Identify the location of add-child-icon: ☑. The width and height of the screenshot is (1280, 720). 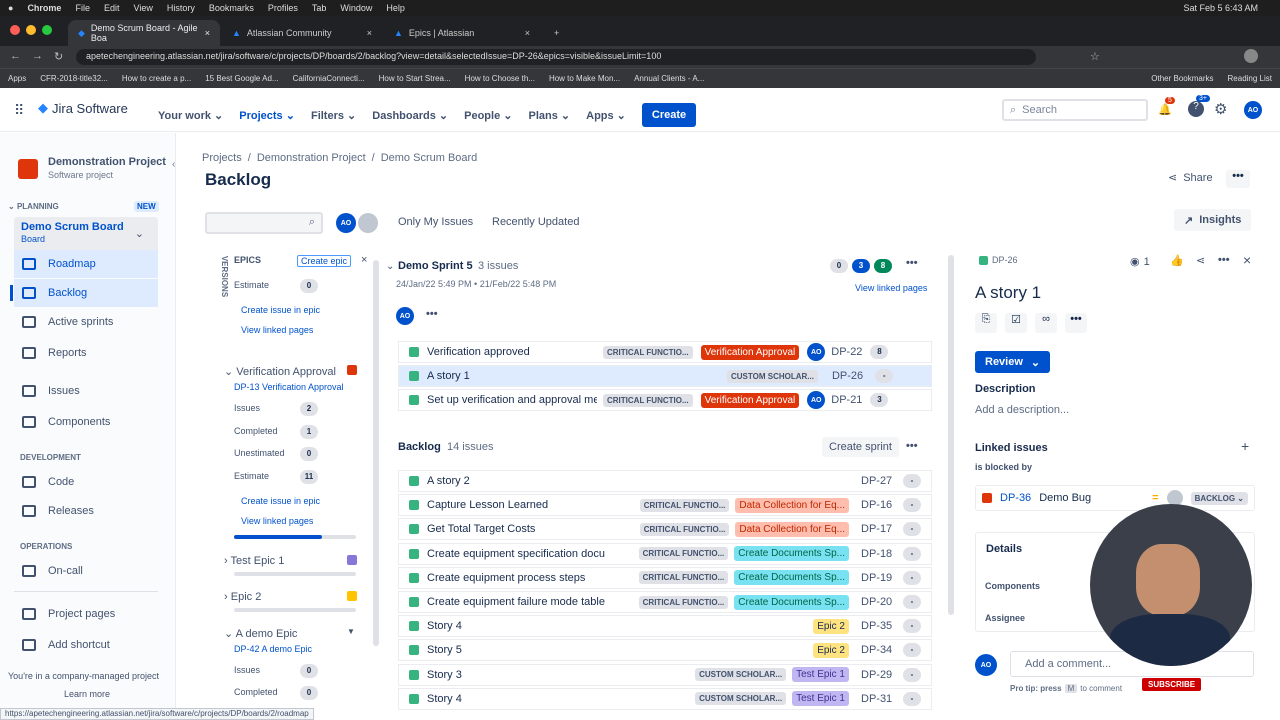
(1016, 323).